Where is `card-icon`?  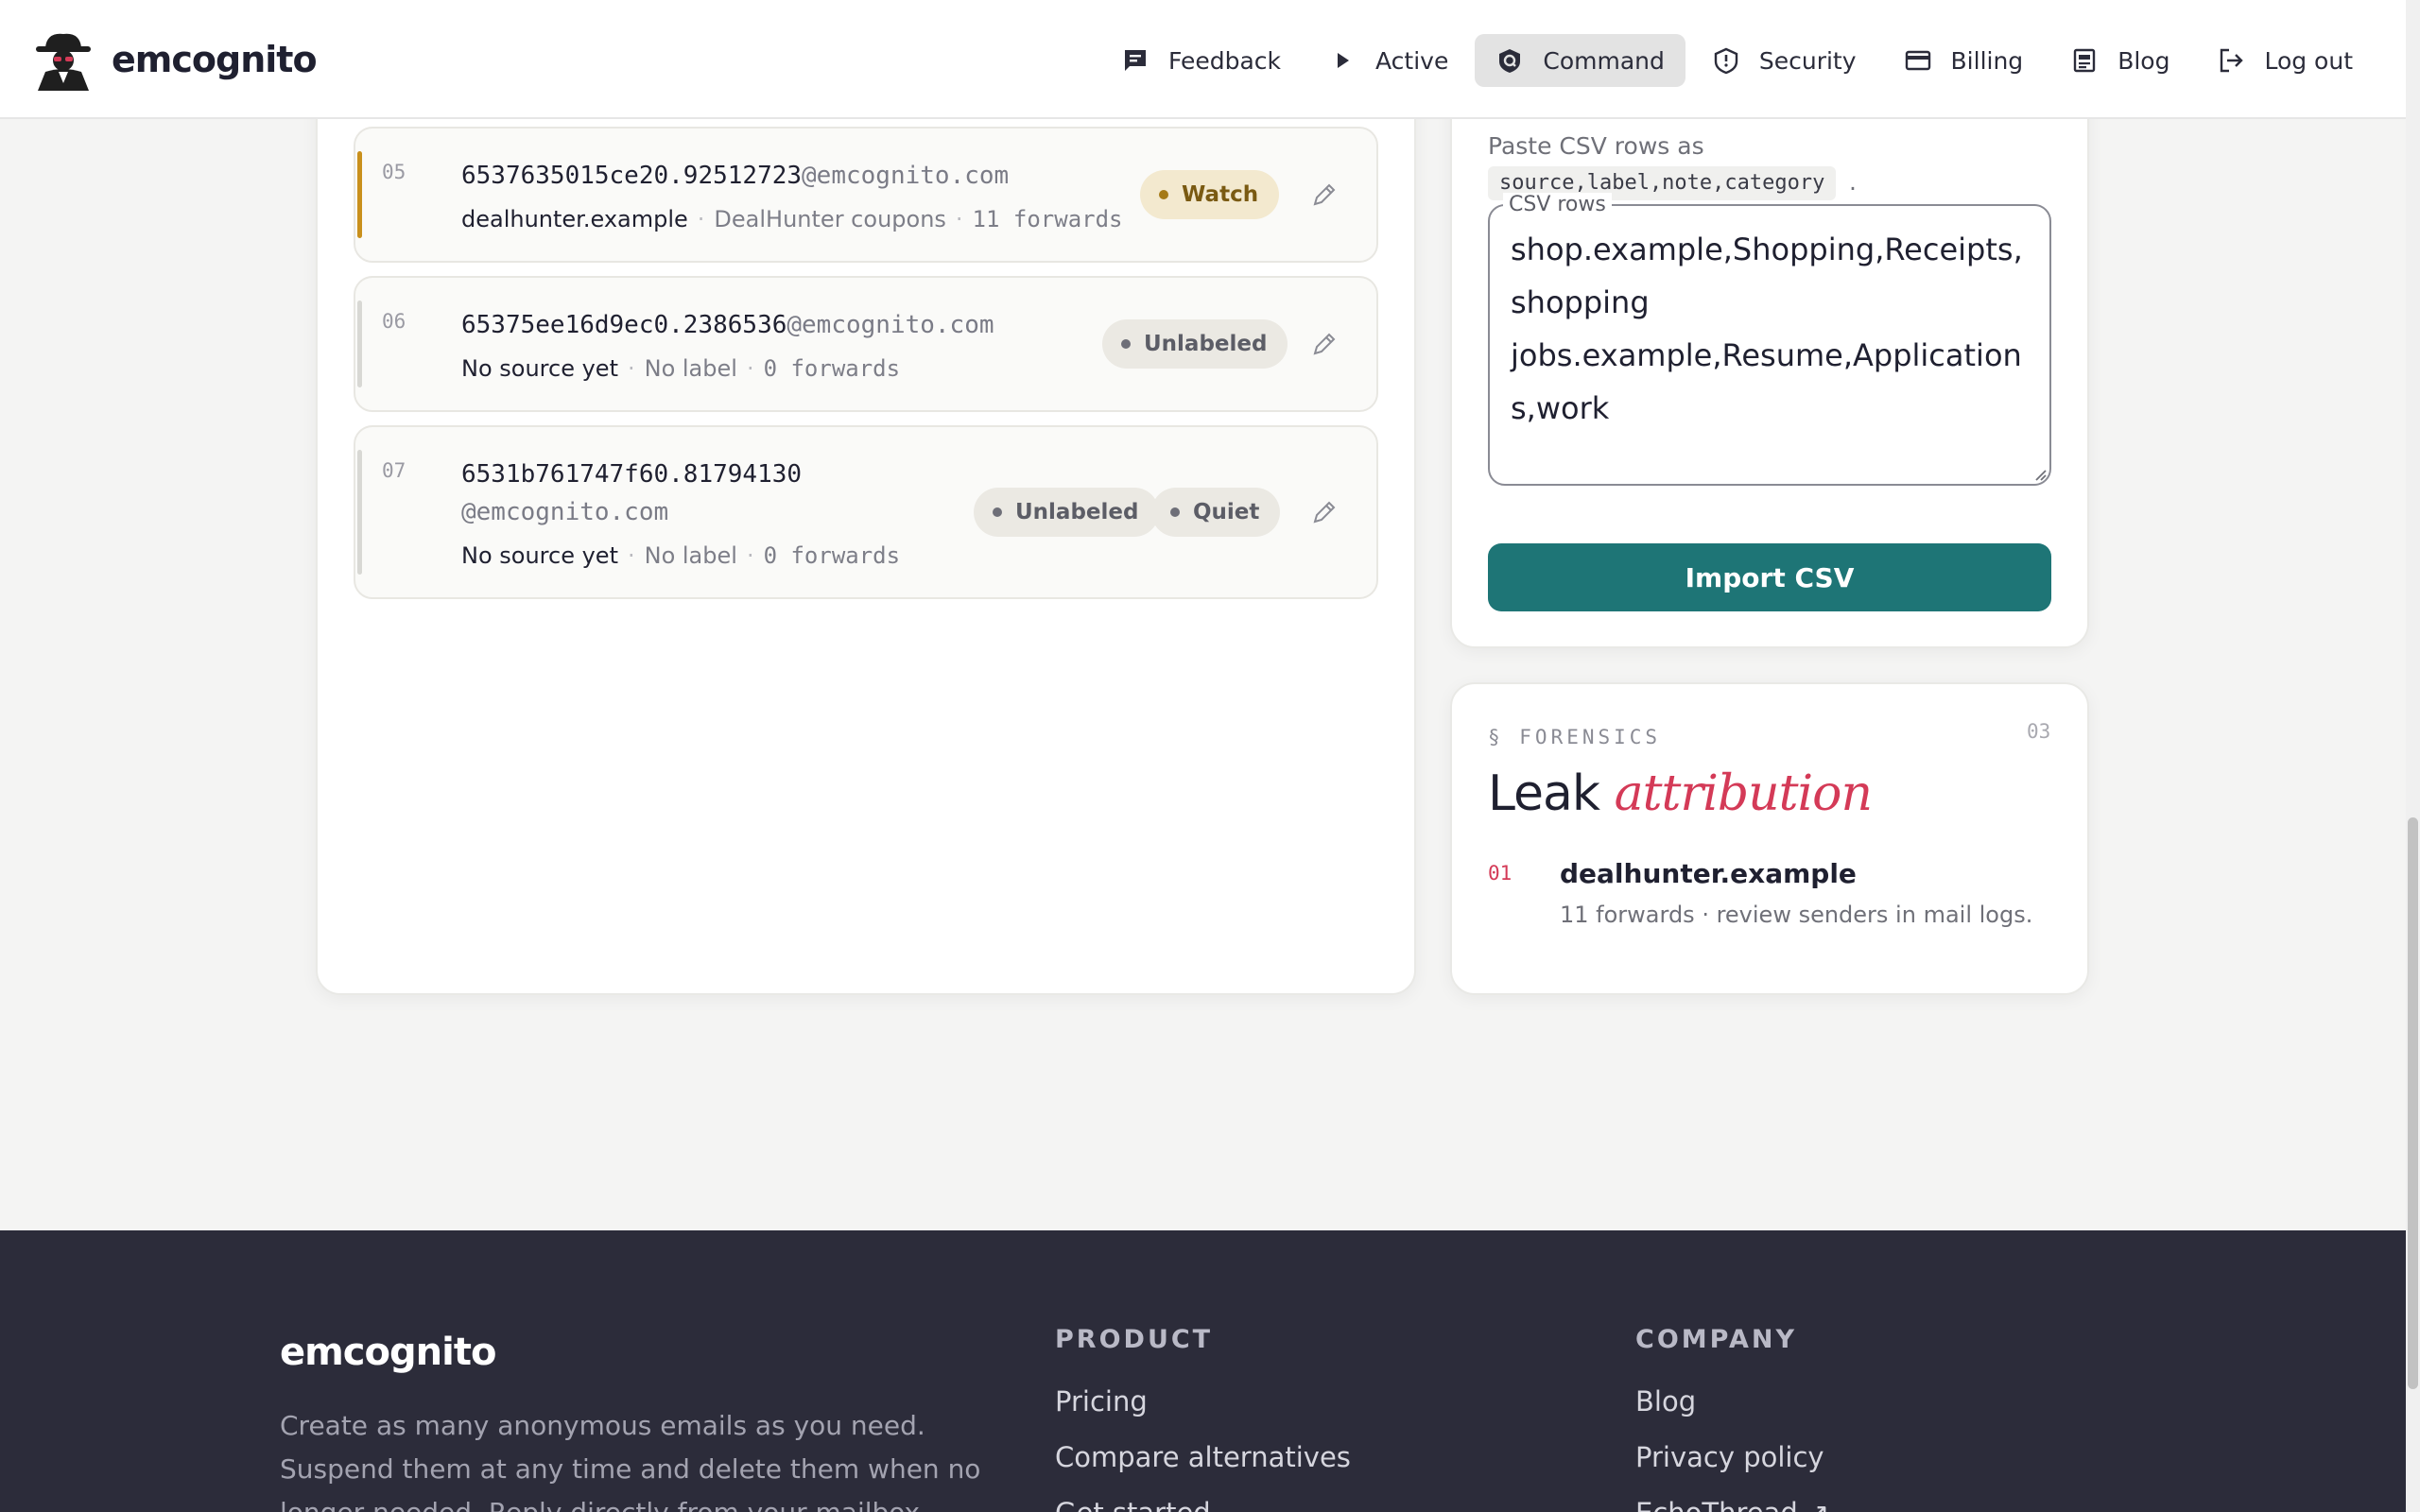
card-icon is located at coordinates (1917, 60).